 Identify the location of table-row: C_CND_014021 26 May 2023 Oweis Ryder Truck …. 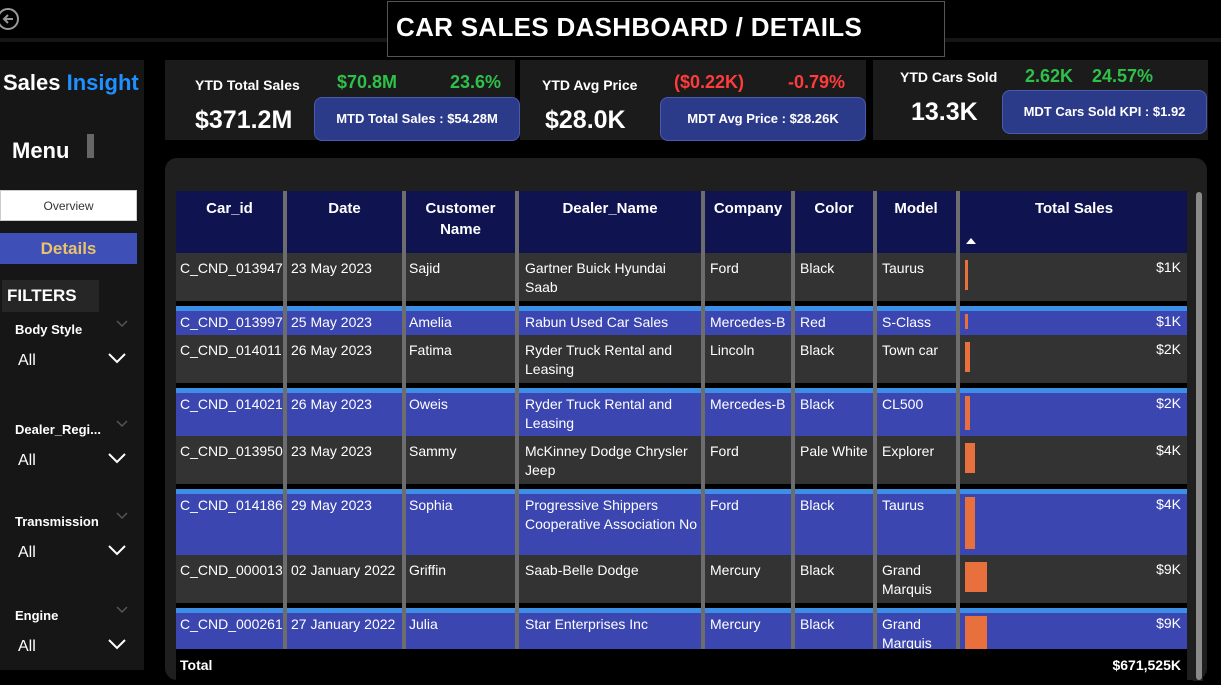
(681, 412).